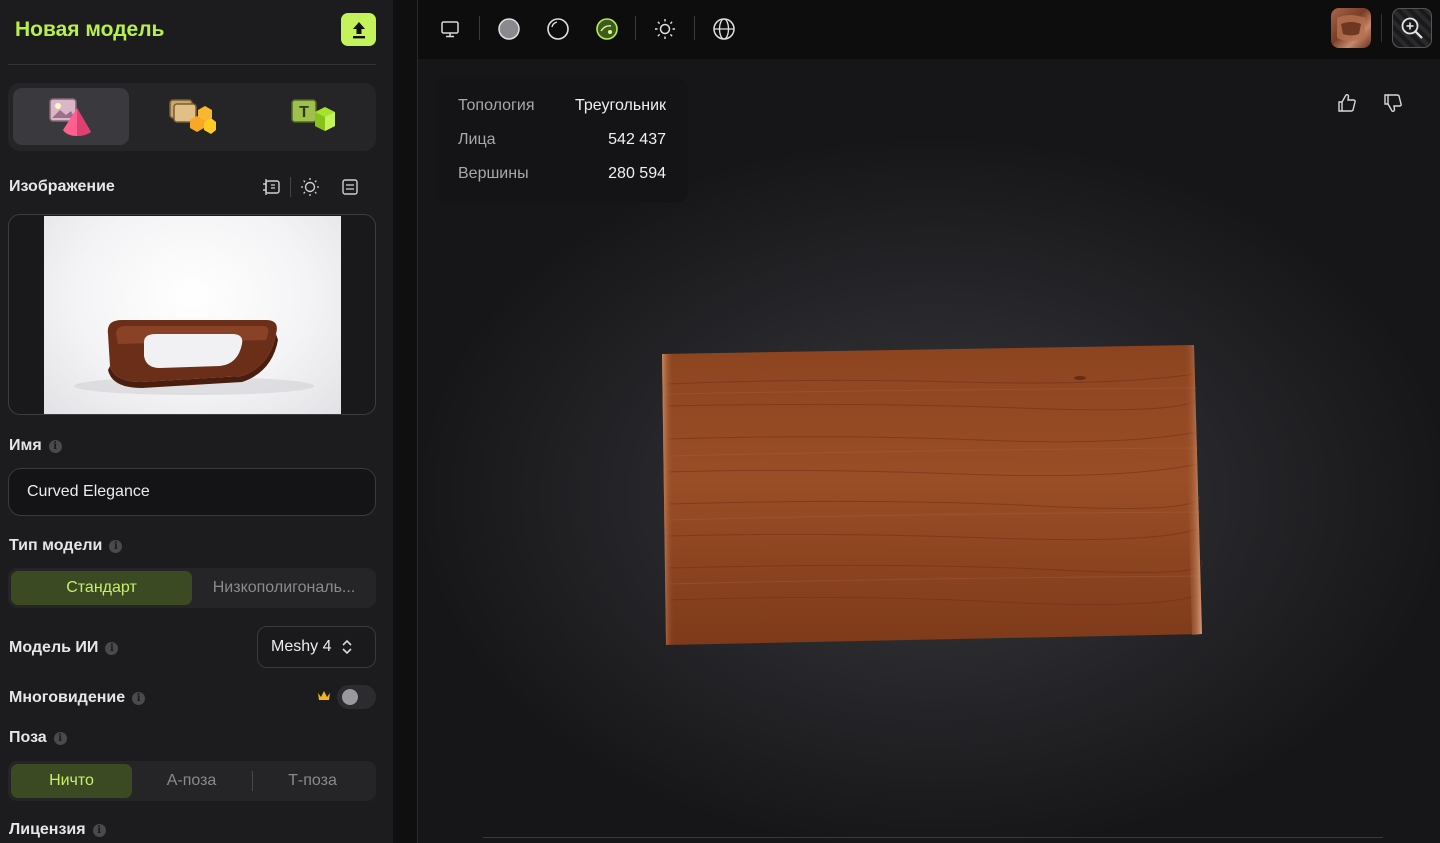  Describe the element at coordinates (562, 106) in the screenshot. I see `stat-row: Топология Треугольник` at that location.